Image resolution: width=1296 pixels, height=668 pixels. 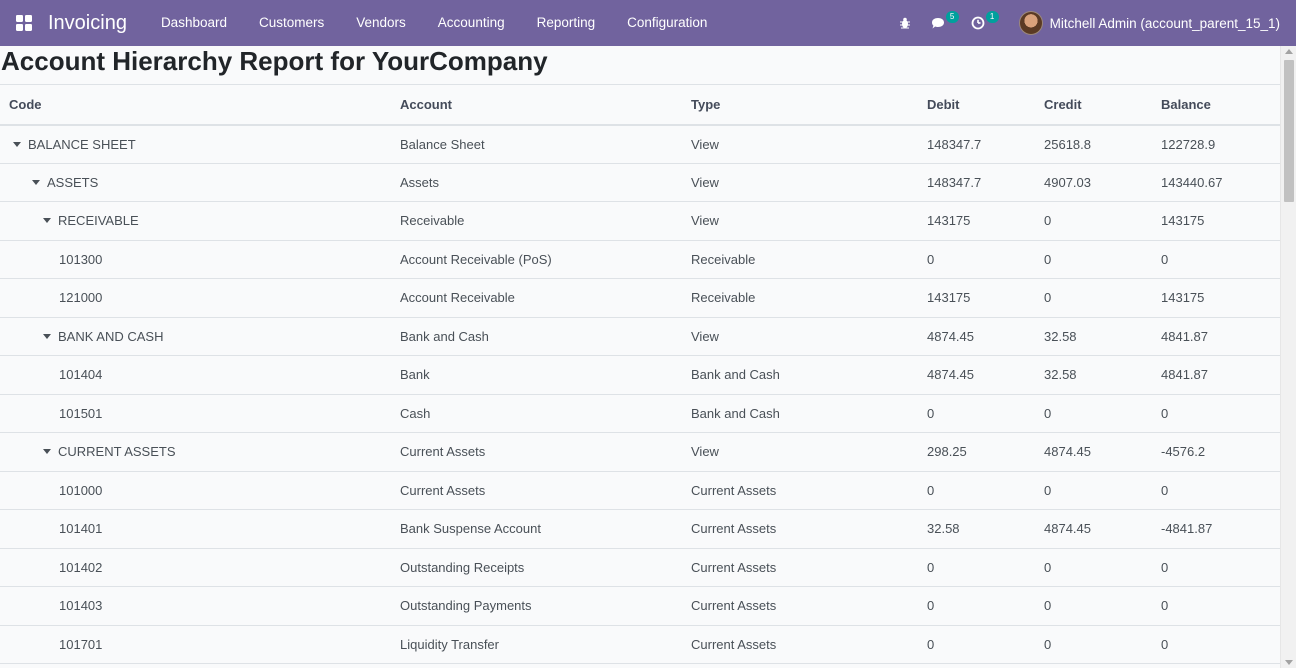 I want to click on scroll-down-arrow-icon, so click(x=1289, y=662).